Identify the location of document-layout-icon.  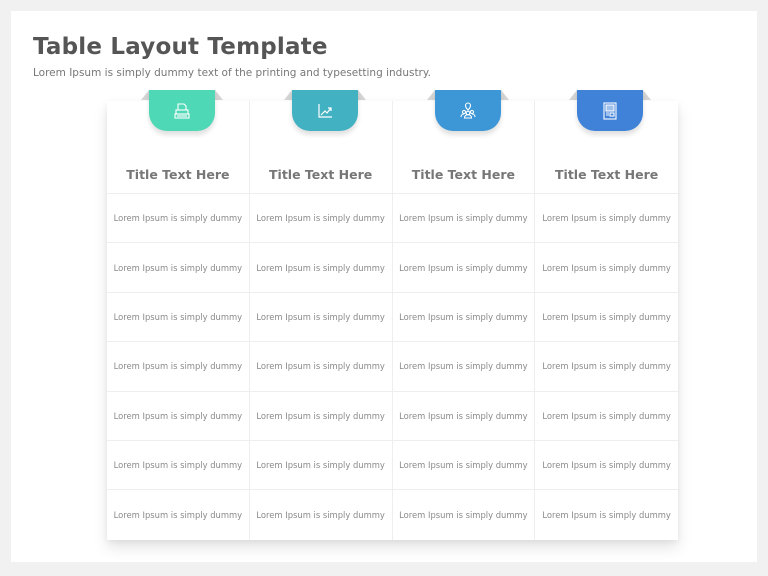
(610, 111).